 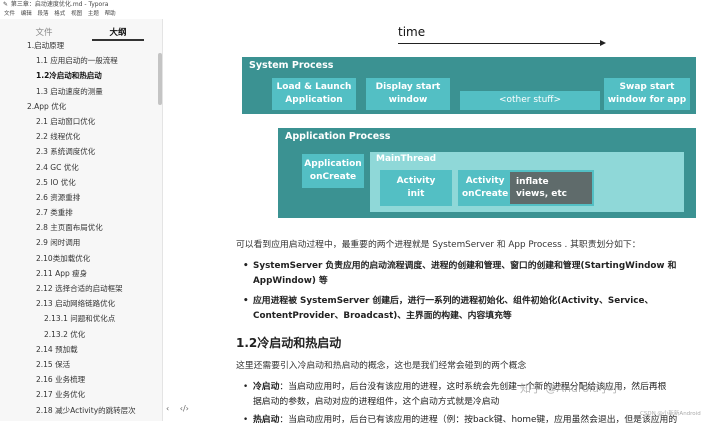 I want to click on window-title: 第三章：启动速度优化.md - Typora, so click(x=59, y=4).